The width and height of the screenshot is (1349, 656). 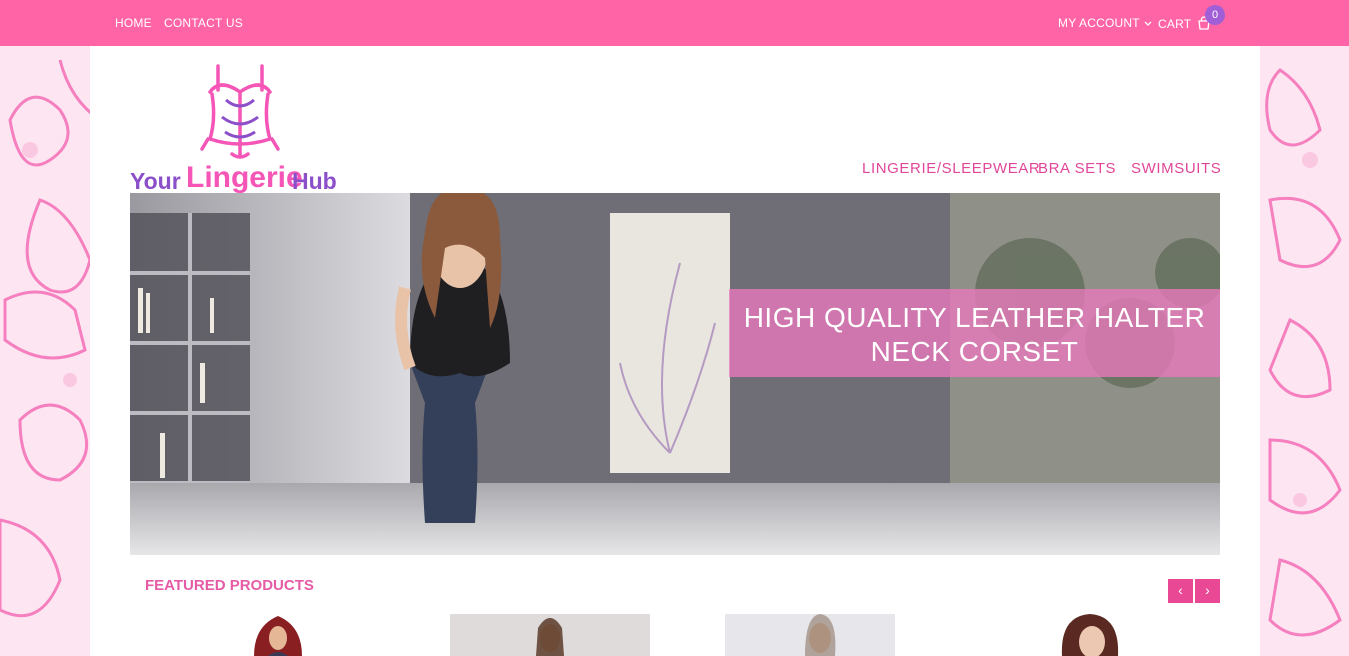 What do you see at coordinates (1207, 591) in the screenshot?
I see `carousel-next-button: ›` at bounding box center [1207, 591].